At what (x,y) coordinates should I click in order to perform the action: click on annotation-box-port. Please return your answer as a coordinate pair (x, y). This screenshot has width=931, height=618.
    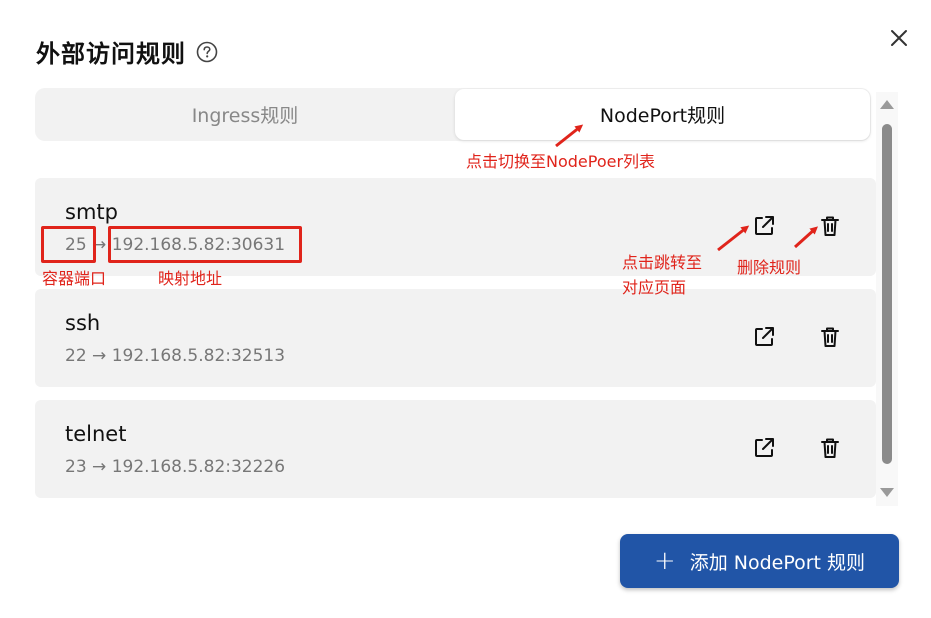
    Looking at the image, I should click on (68, 244).